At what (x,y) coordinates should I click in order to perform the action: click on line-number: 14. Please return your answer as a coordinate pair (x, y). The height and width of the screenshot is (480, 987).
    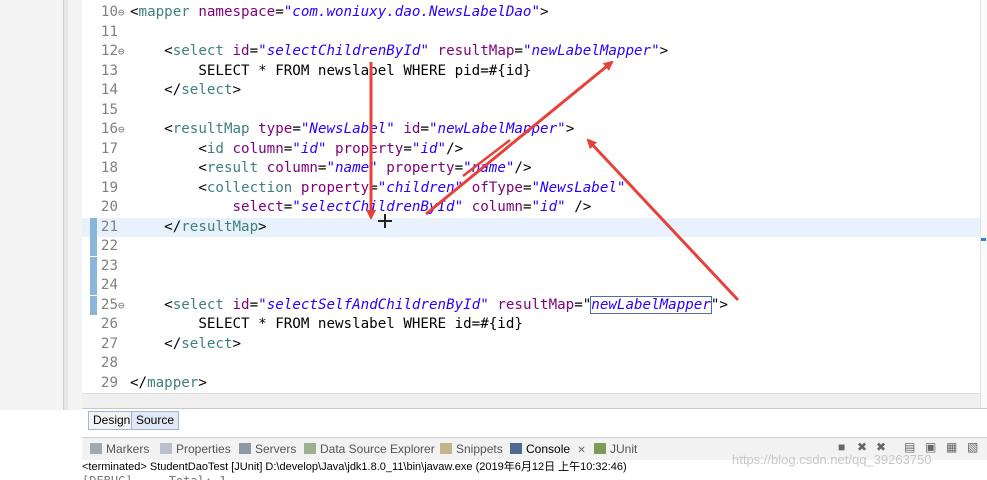
    Looking at the image, I should click on (109, 90).